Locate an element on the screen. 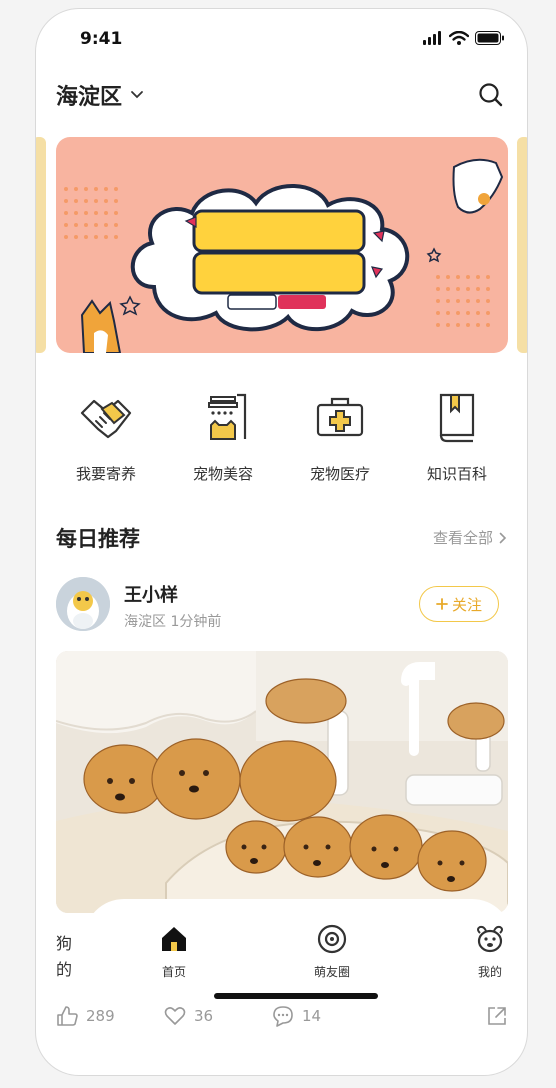 This screenshot has height=1088, width=556. category-grooming: 宠物美容 is located at coordinates (223, 436).